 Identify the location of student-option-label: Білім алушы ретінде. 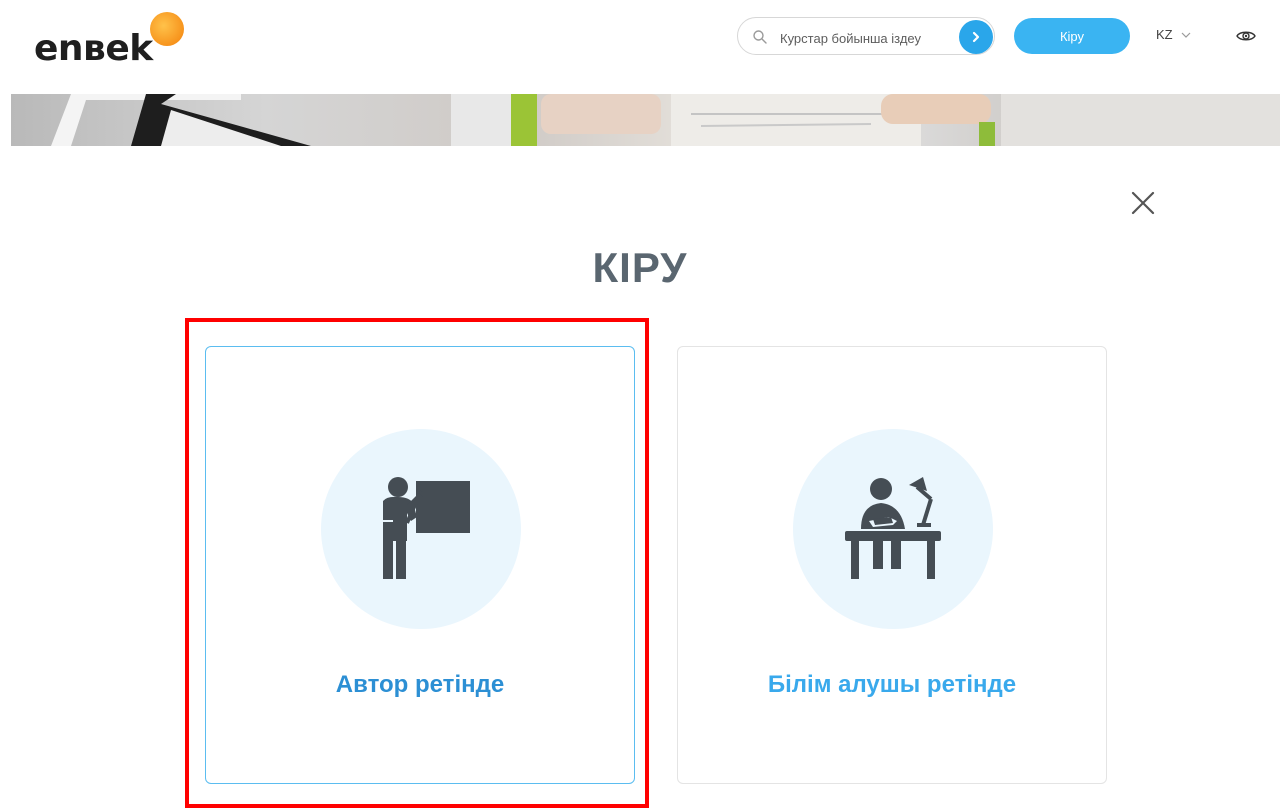
(892, 684).